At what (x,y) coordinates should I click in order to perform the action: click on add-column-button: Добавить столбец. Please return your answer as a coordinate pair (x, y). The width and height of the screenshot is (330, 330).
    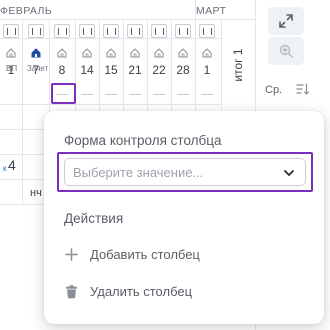
    Looking at the image, I should click on (132, 254).